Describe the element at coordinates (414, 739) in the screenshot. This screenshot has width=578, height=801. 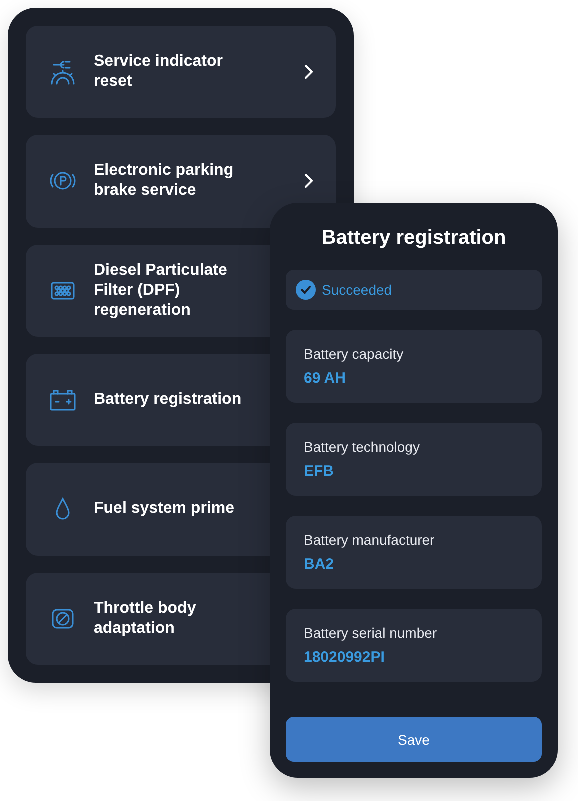
I see `save-button: Save` at that location.